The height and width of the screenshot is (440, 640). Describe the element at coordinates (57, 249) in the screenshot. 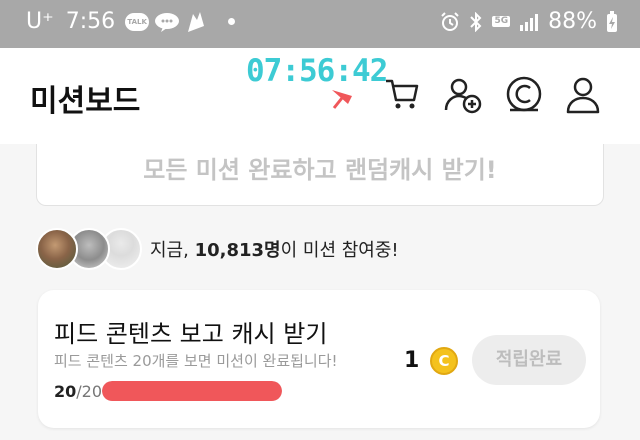

I see `avatar` at that location.